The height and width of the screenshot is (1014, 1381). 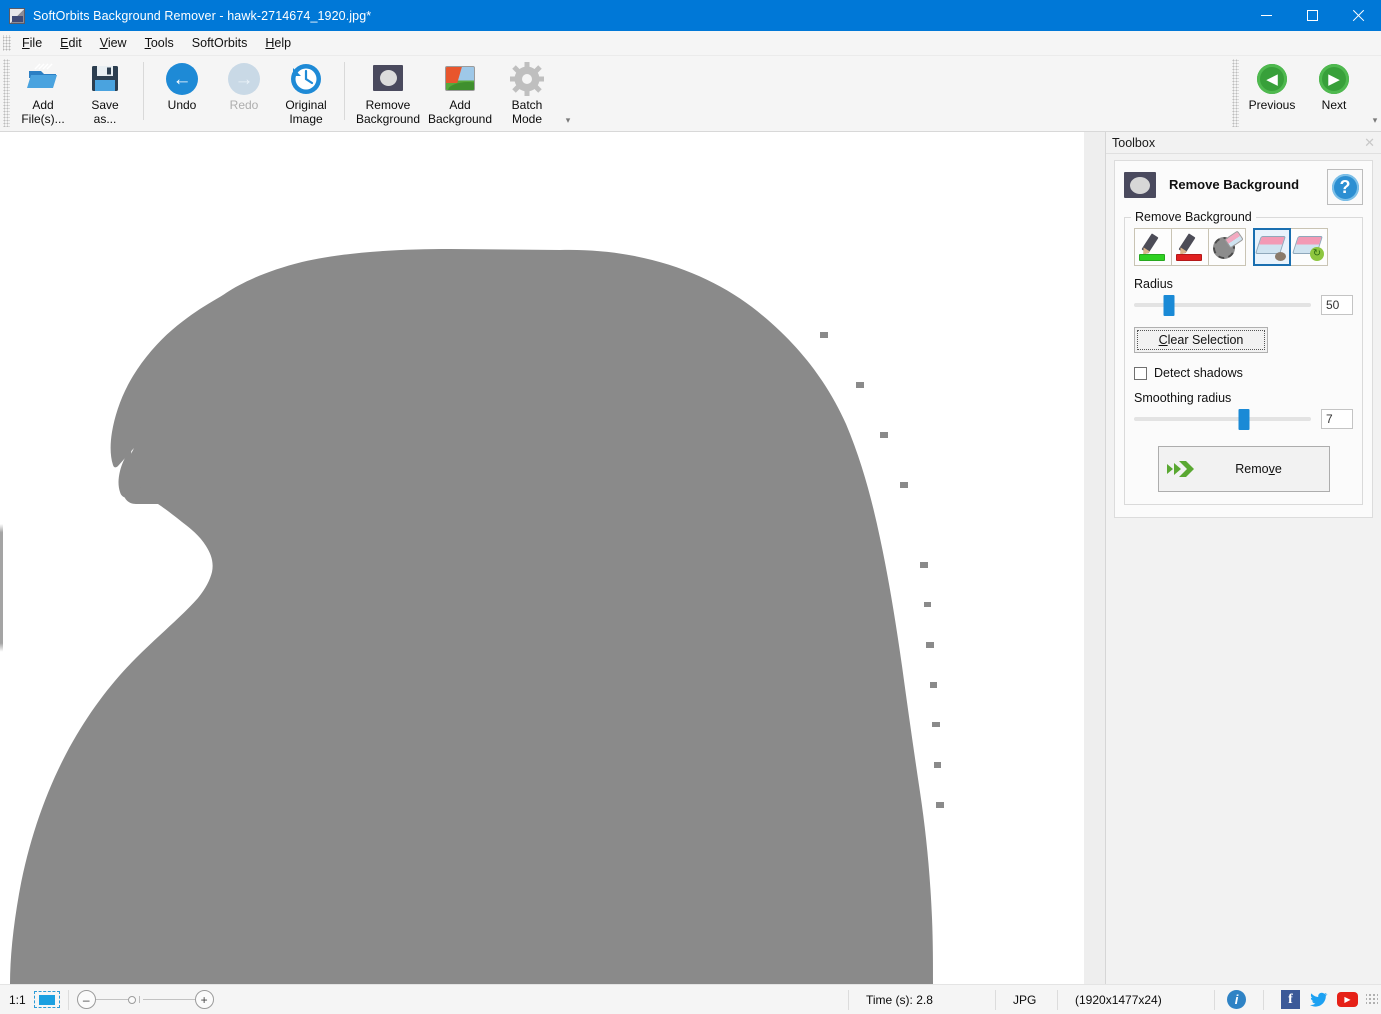 I want to click on green-arrow-icon, so click(x=1180, y=469).